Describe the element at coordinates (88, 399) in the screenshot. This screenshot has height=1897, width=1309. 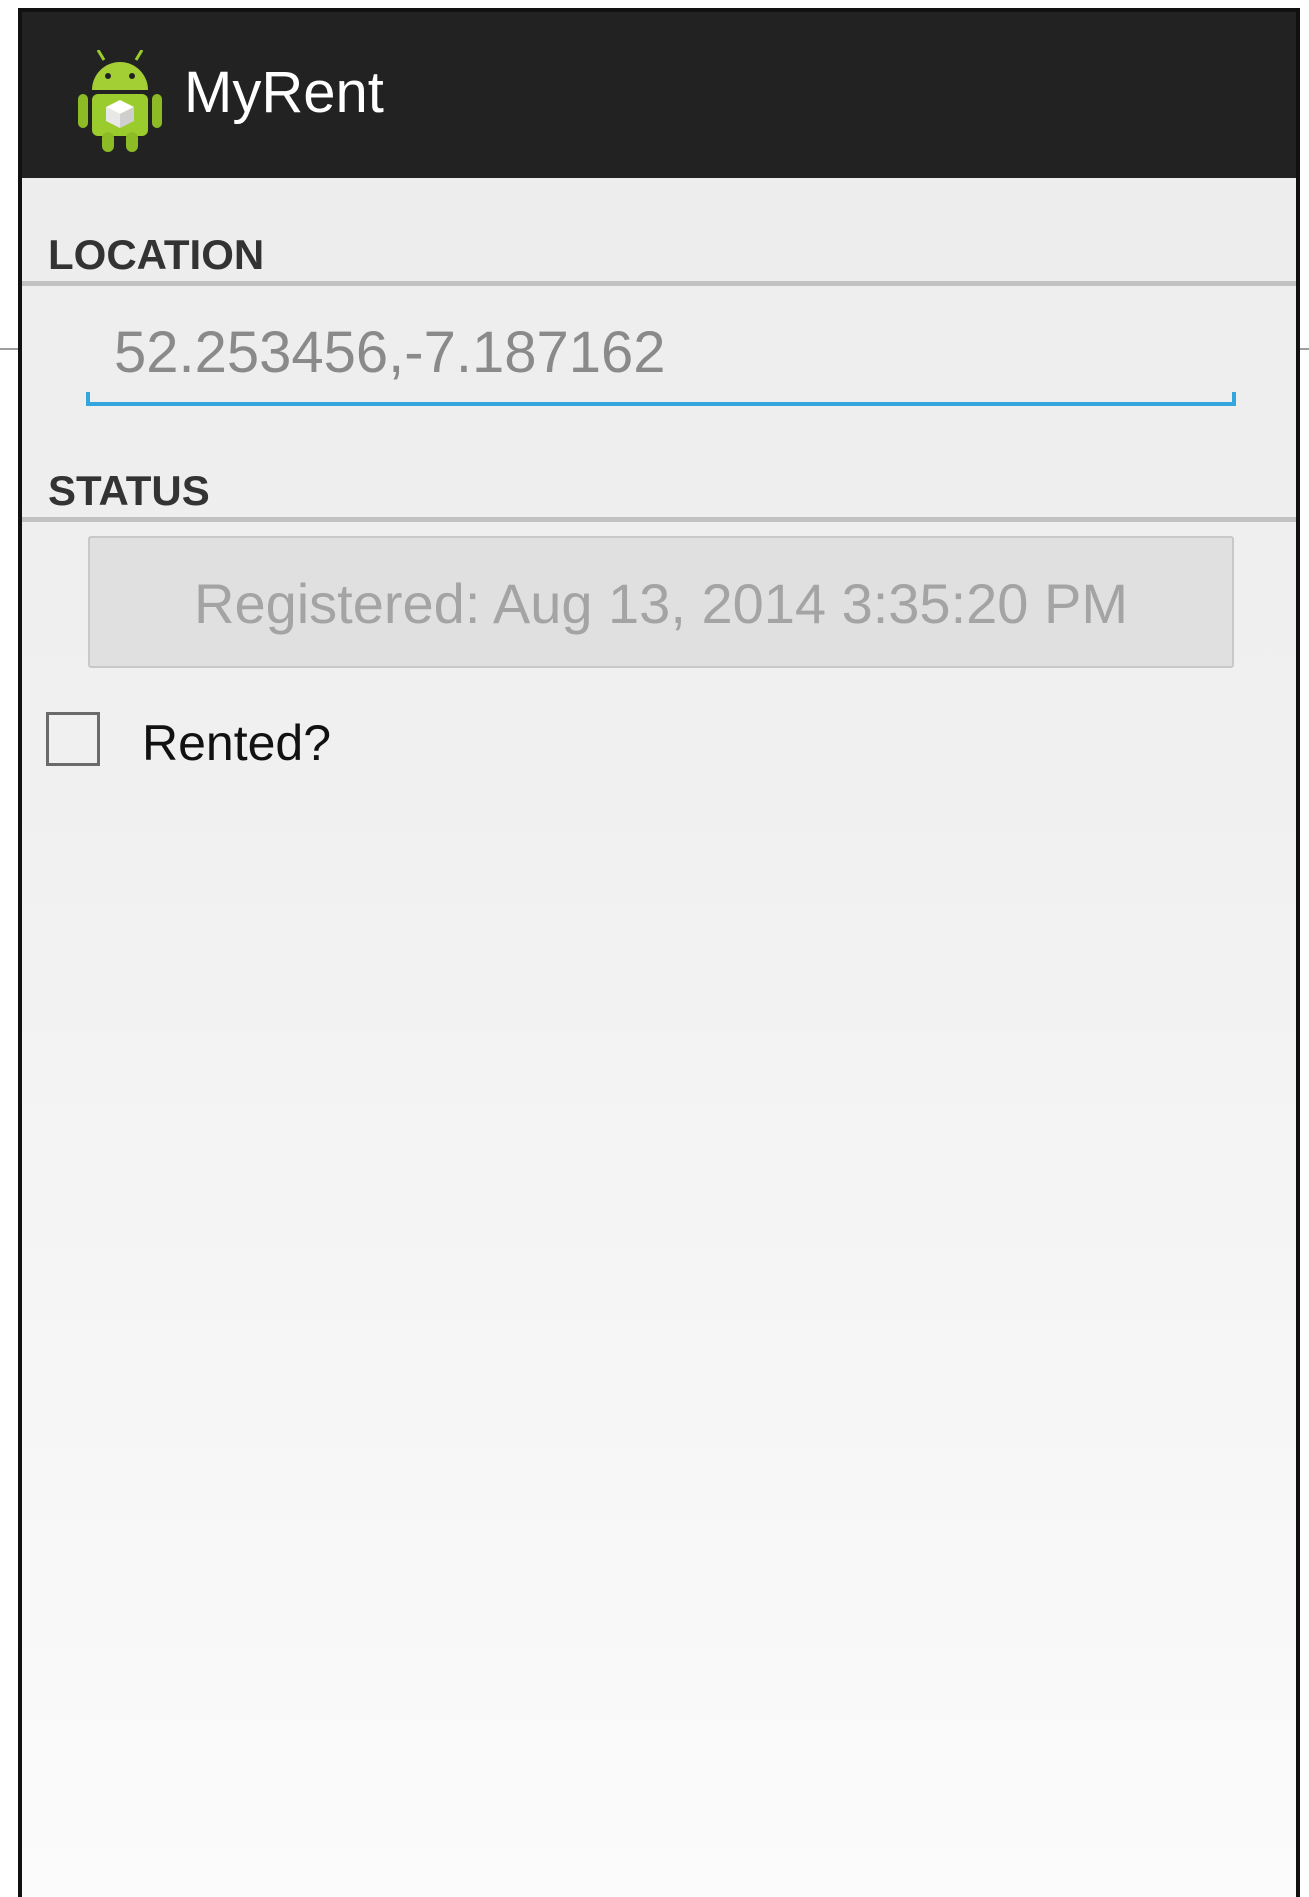
I see `location-input-tick-left` at that location.